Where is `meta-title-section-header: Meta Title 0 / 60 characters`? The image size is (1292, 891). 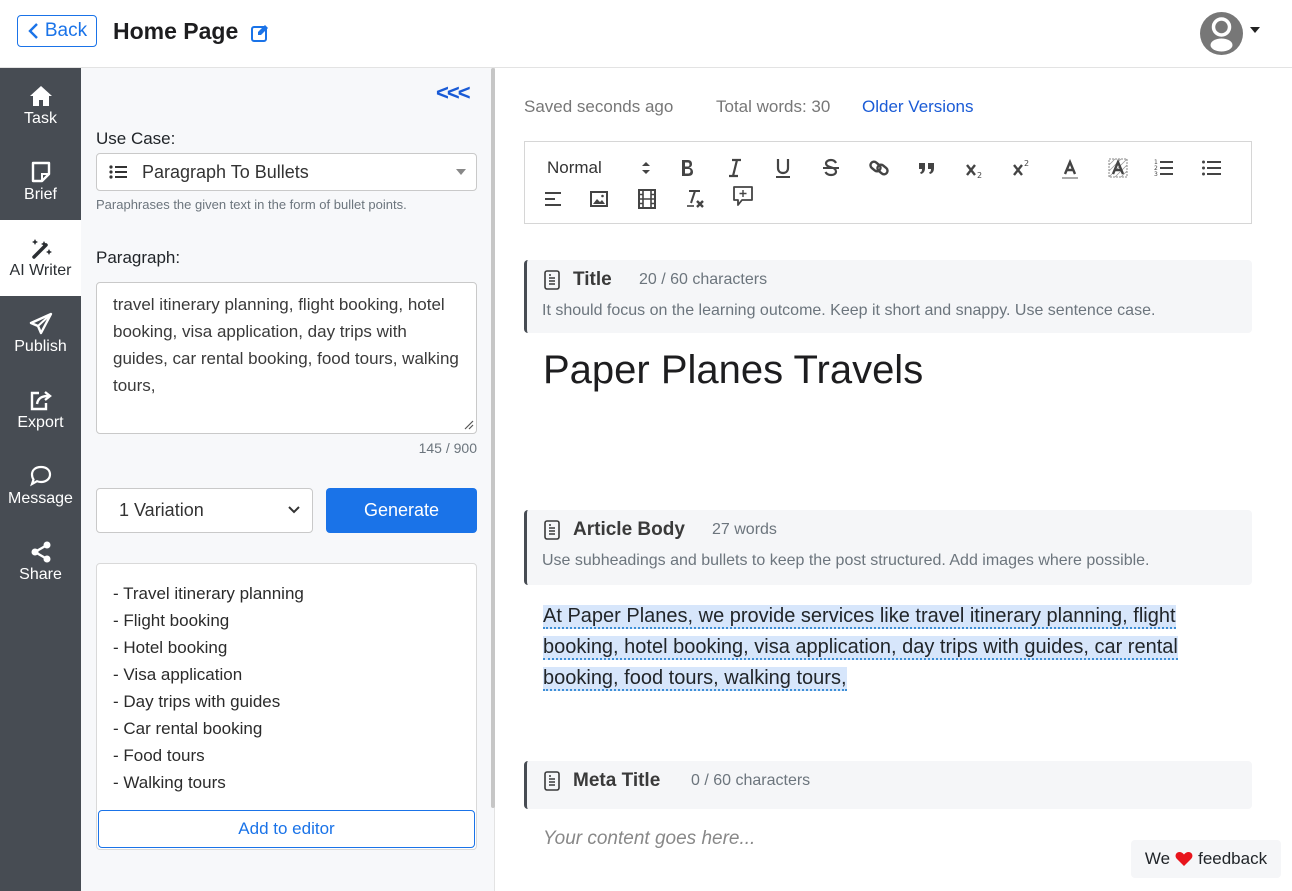 meta-title-section-header: Meta Title 0 / 60 characters is located at coordinates (888, 785).